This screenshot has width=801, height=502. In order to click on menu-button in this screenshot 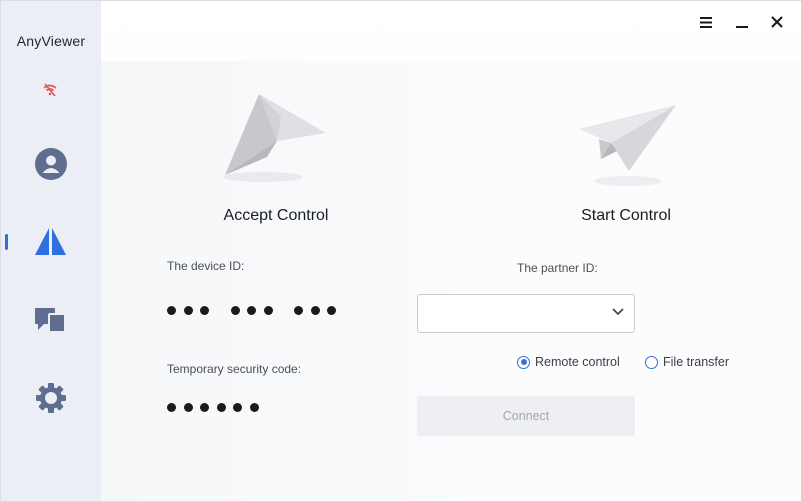, I will do `click(706, 22)`.